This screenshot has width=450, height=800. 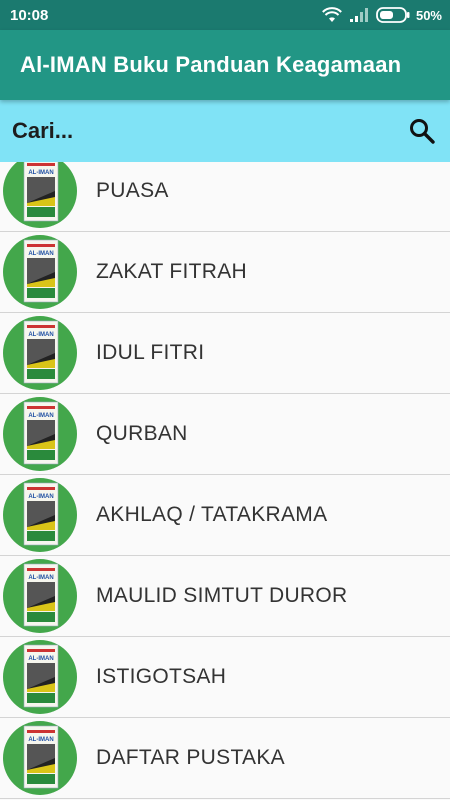 What do you see at coordinates (225, 15) in the screenshot?
I see `status-bar: 10:08 50%` at bounding box center [225, 15].